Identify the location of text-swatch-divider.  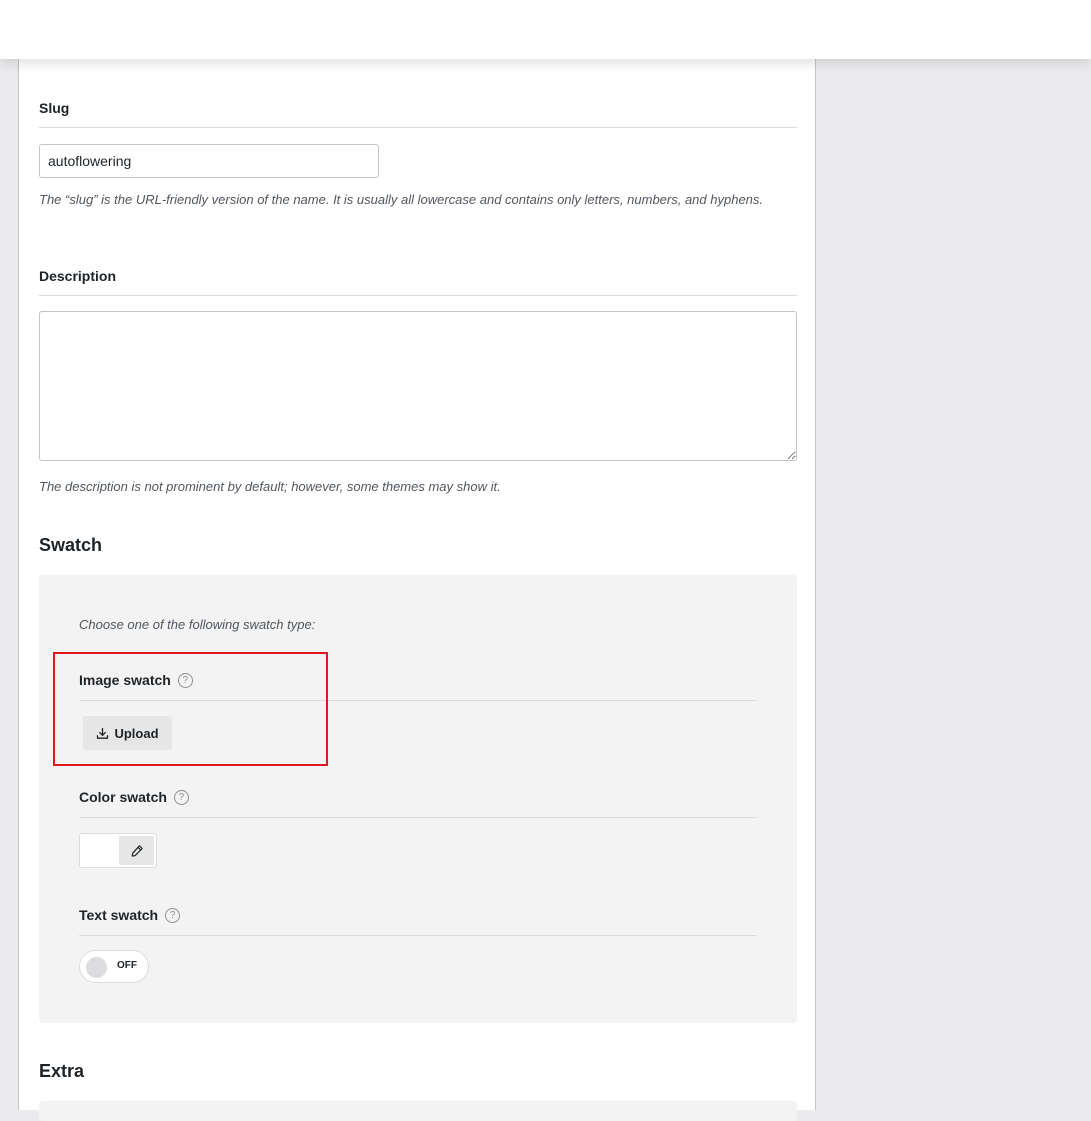
(418, 935).